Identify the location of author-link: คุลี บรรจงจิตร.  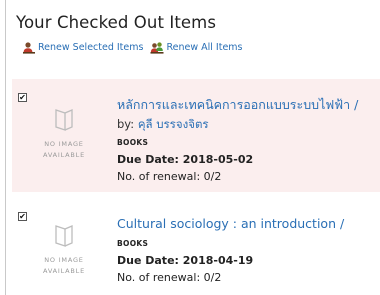
(173, 124).